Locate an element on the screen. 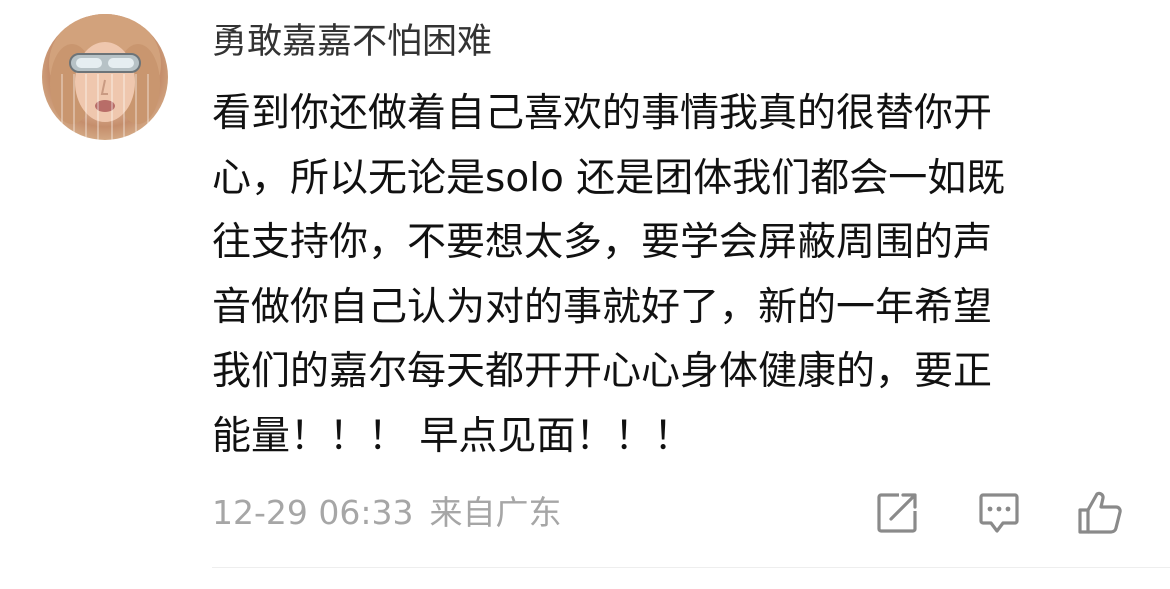 This screenshot has width=1170, height=589. location: 来自广东 is located at coordinates (495, 512).